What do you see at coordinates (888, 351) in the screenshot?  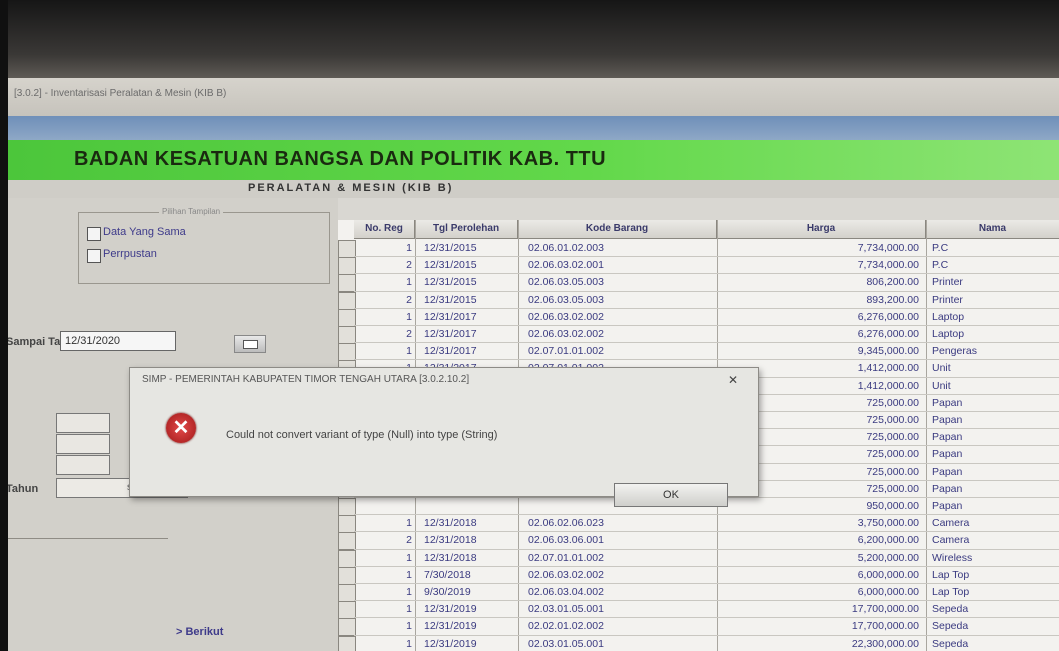 I see `cell-harga: 9,345,000.00` at bounding box center [888, 351].